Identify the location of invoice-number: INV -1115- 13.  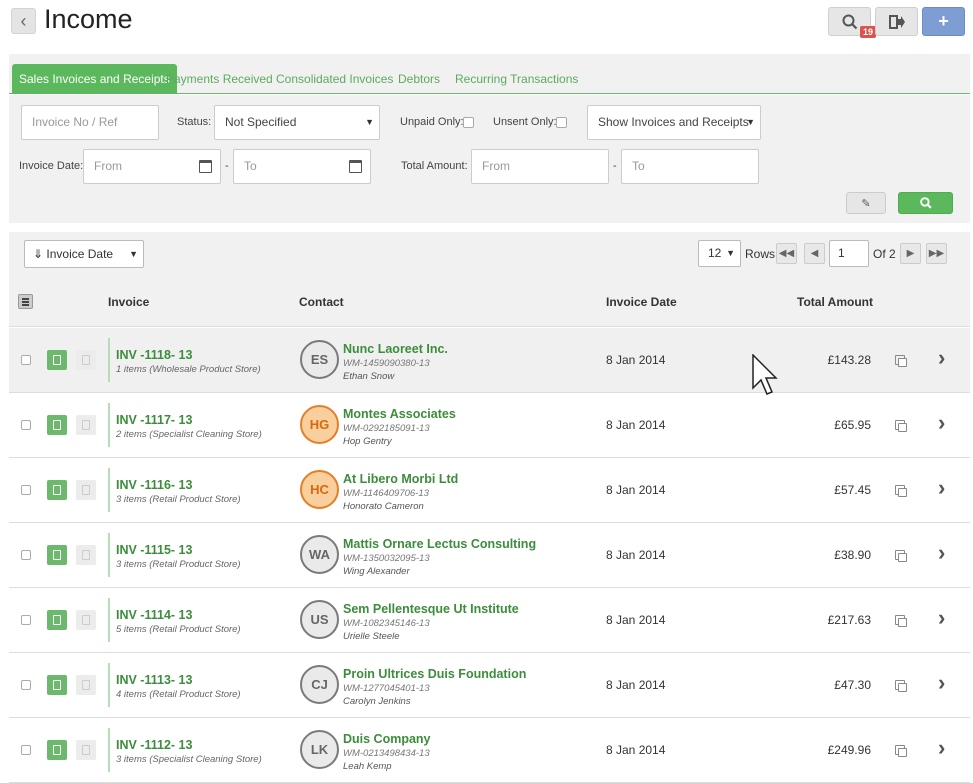
(154, 550).